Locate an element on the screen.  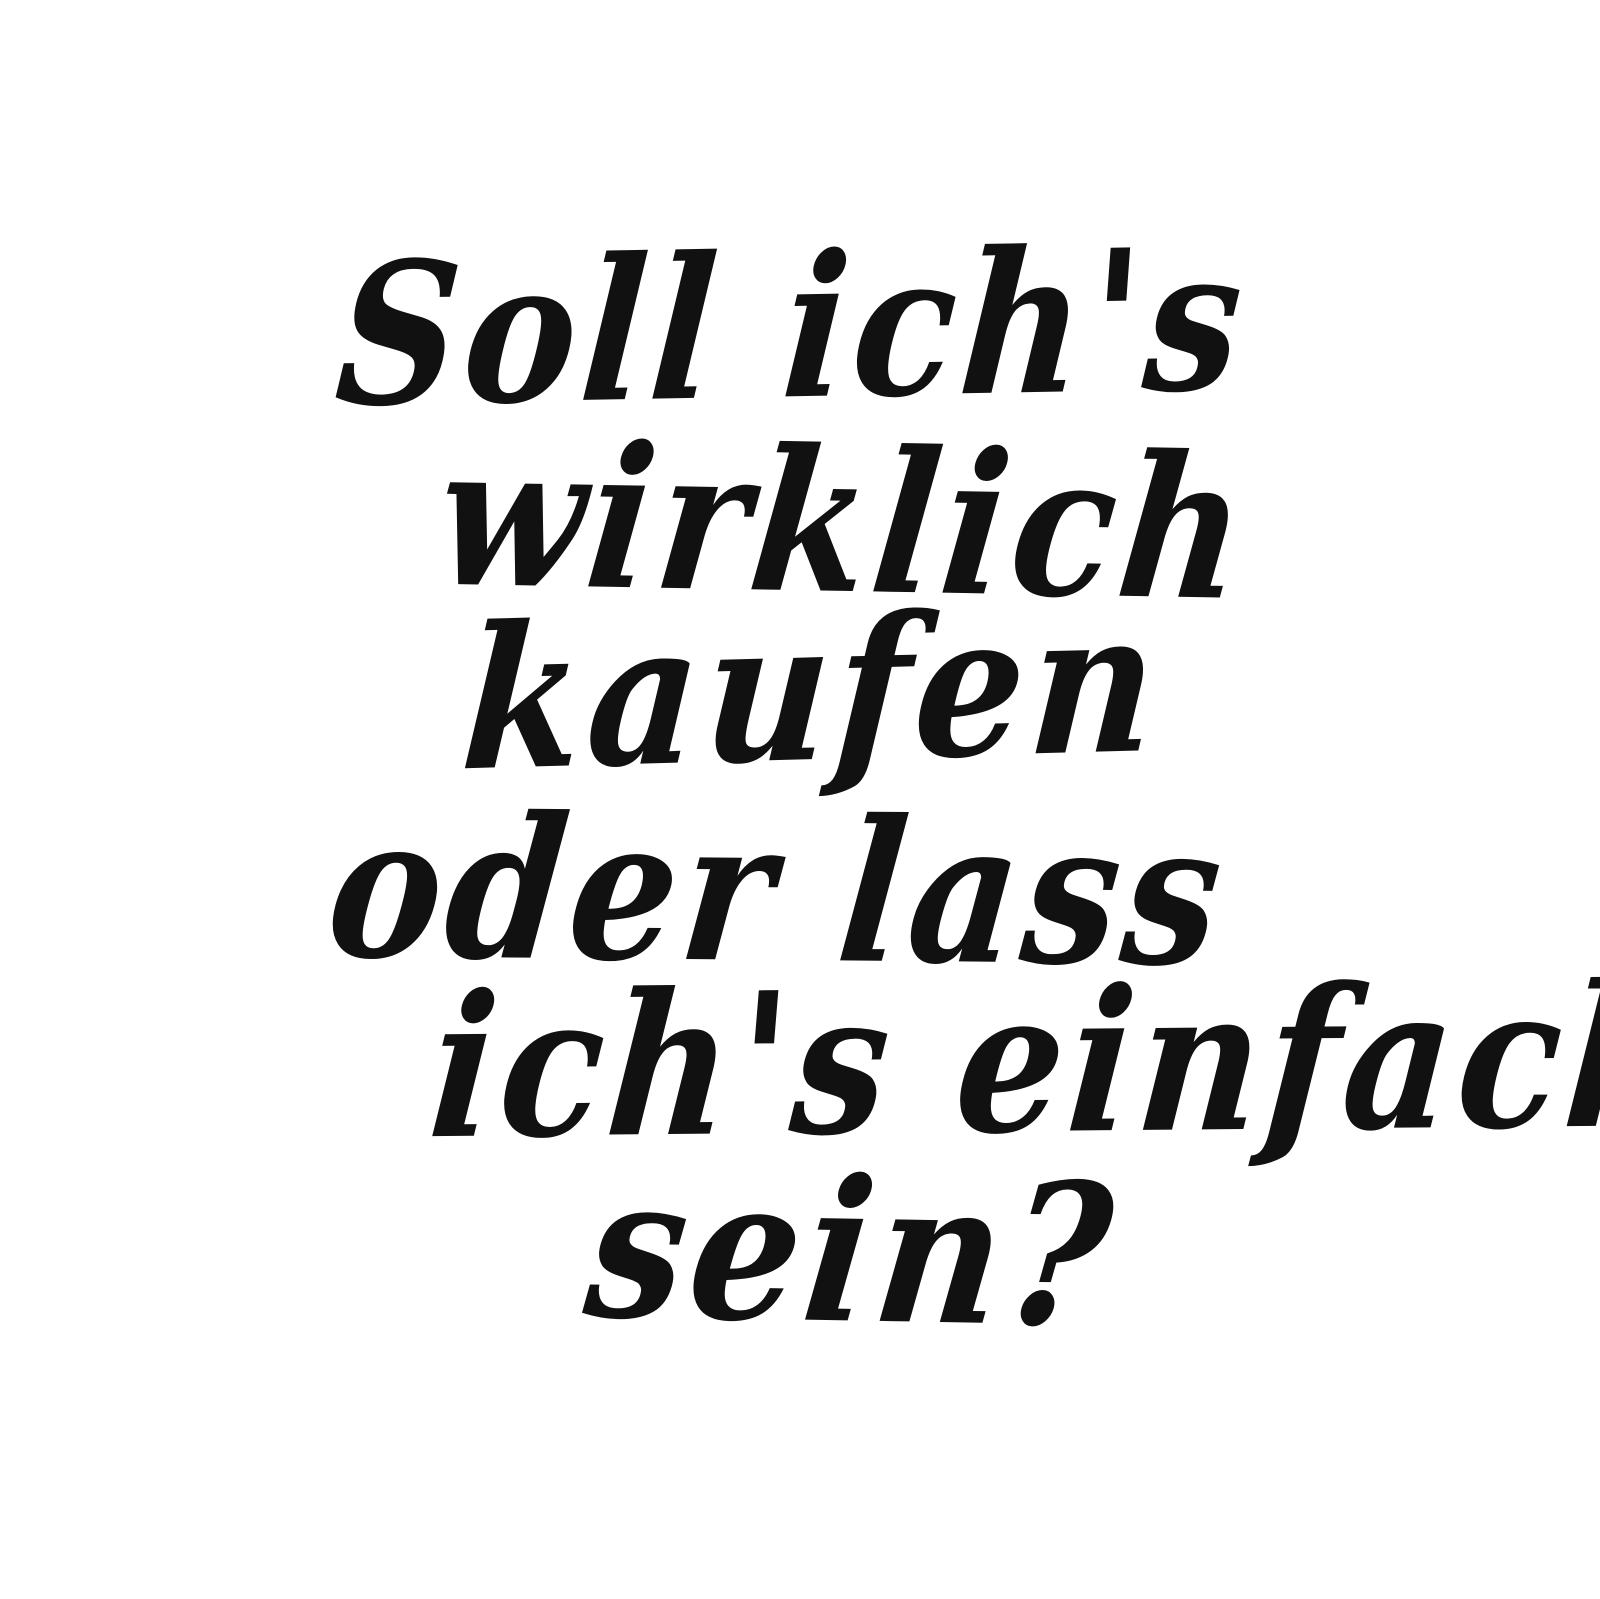
quote-line-5: ich's einfach is located at coordinates (1011, 1062).